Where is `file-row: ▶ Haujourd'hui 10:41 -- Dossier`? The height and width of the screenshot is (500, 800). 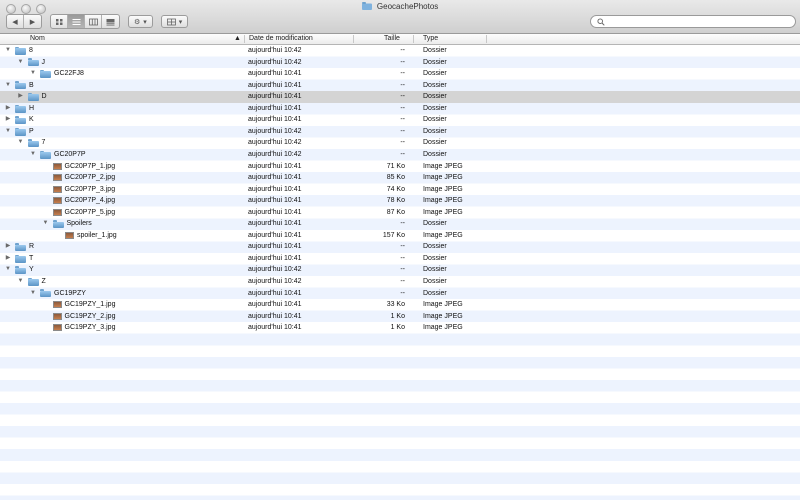
file-row: ▶ Haujourd'hui 10:41 -- Dossier is located at coordinates (400, 109).